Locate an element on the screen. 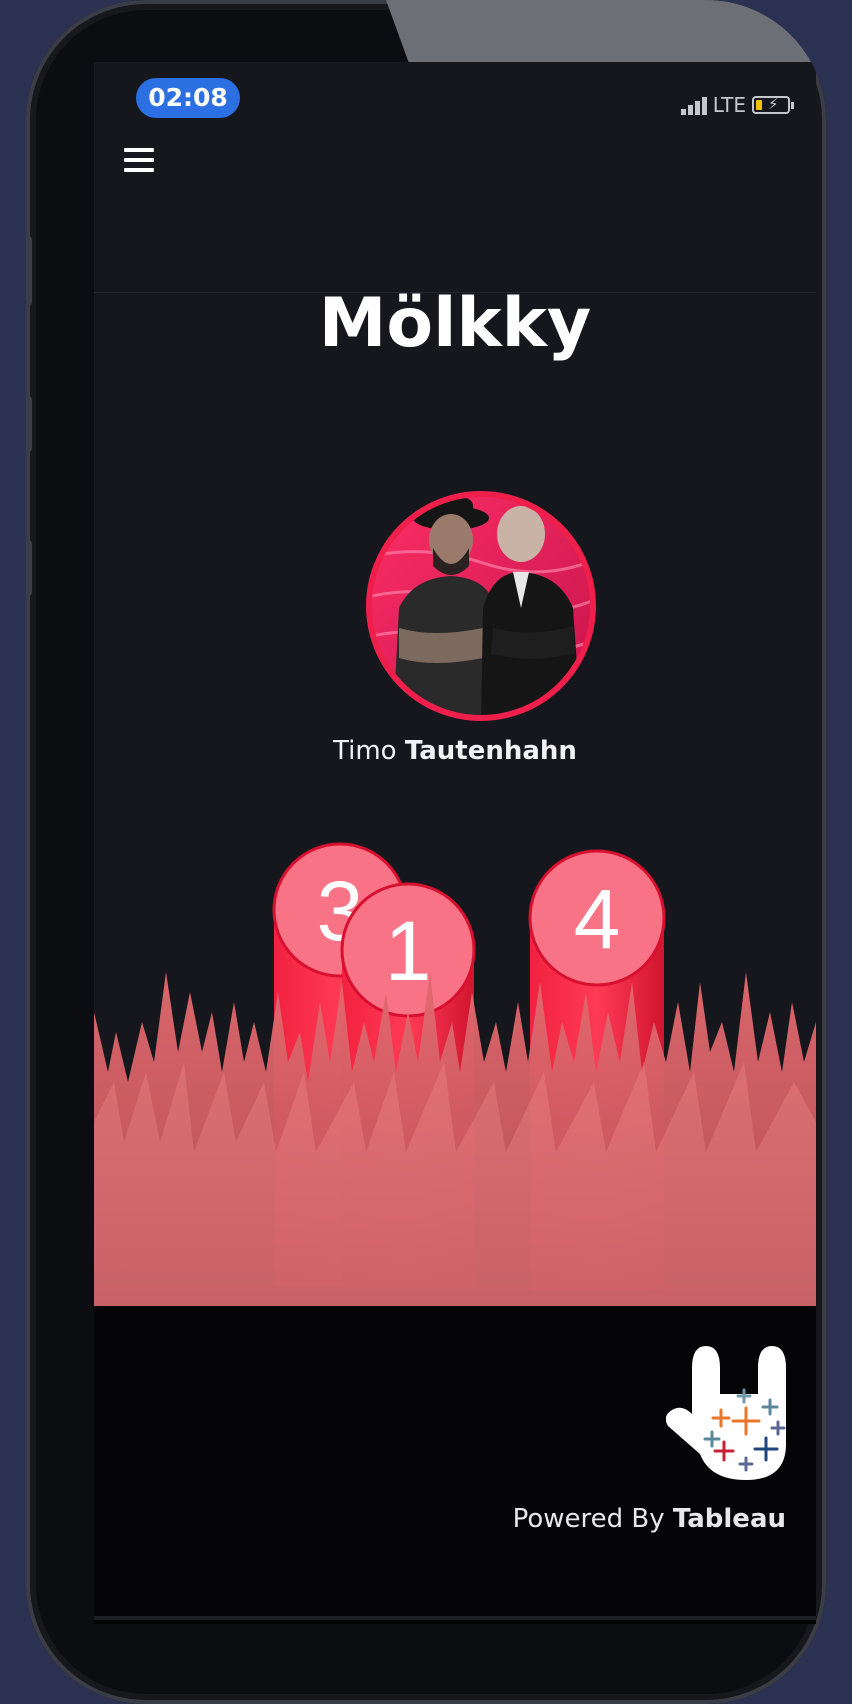 Image resolution: width=852 pixels, height=1704 pixels. powered-by-tableau: Powered By Tableau is located at coordinates (649, 1519).